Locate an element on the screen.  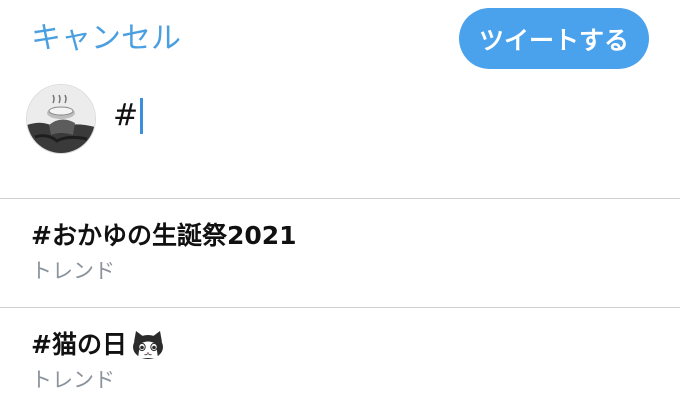
text-caret is located at coordinates (142, 116).